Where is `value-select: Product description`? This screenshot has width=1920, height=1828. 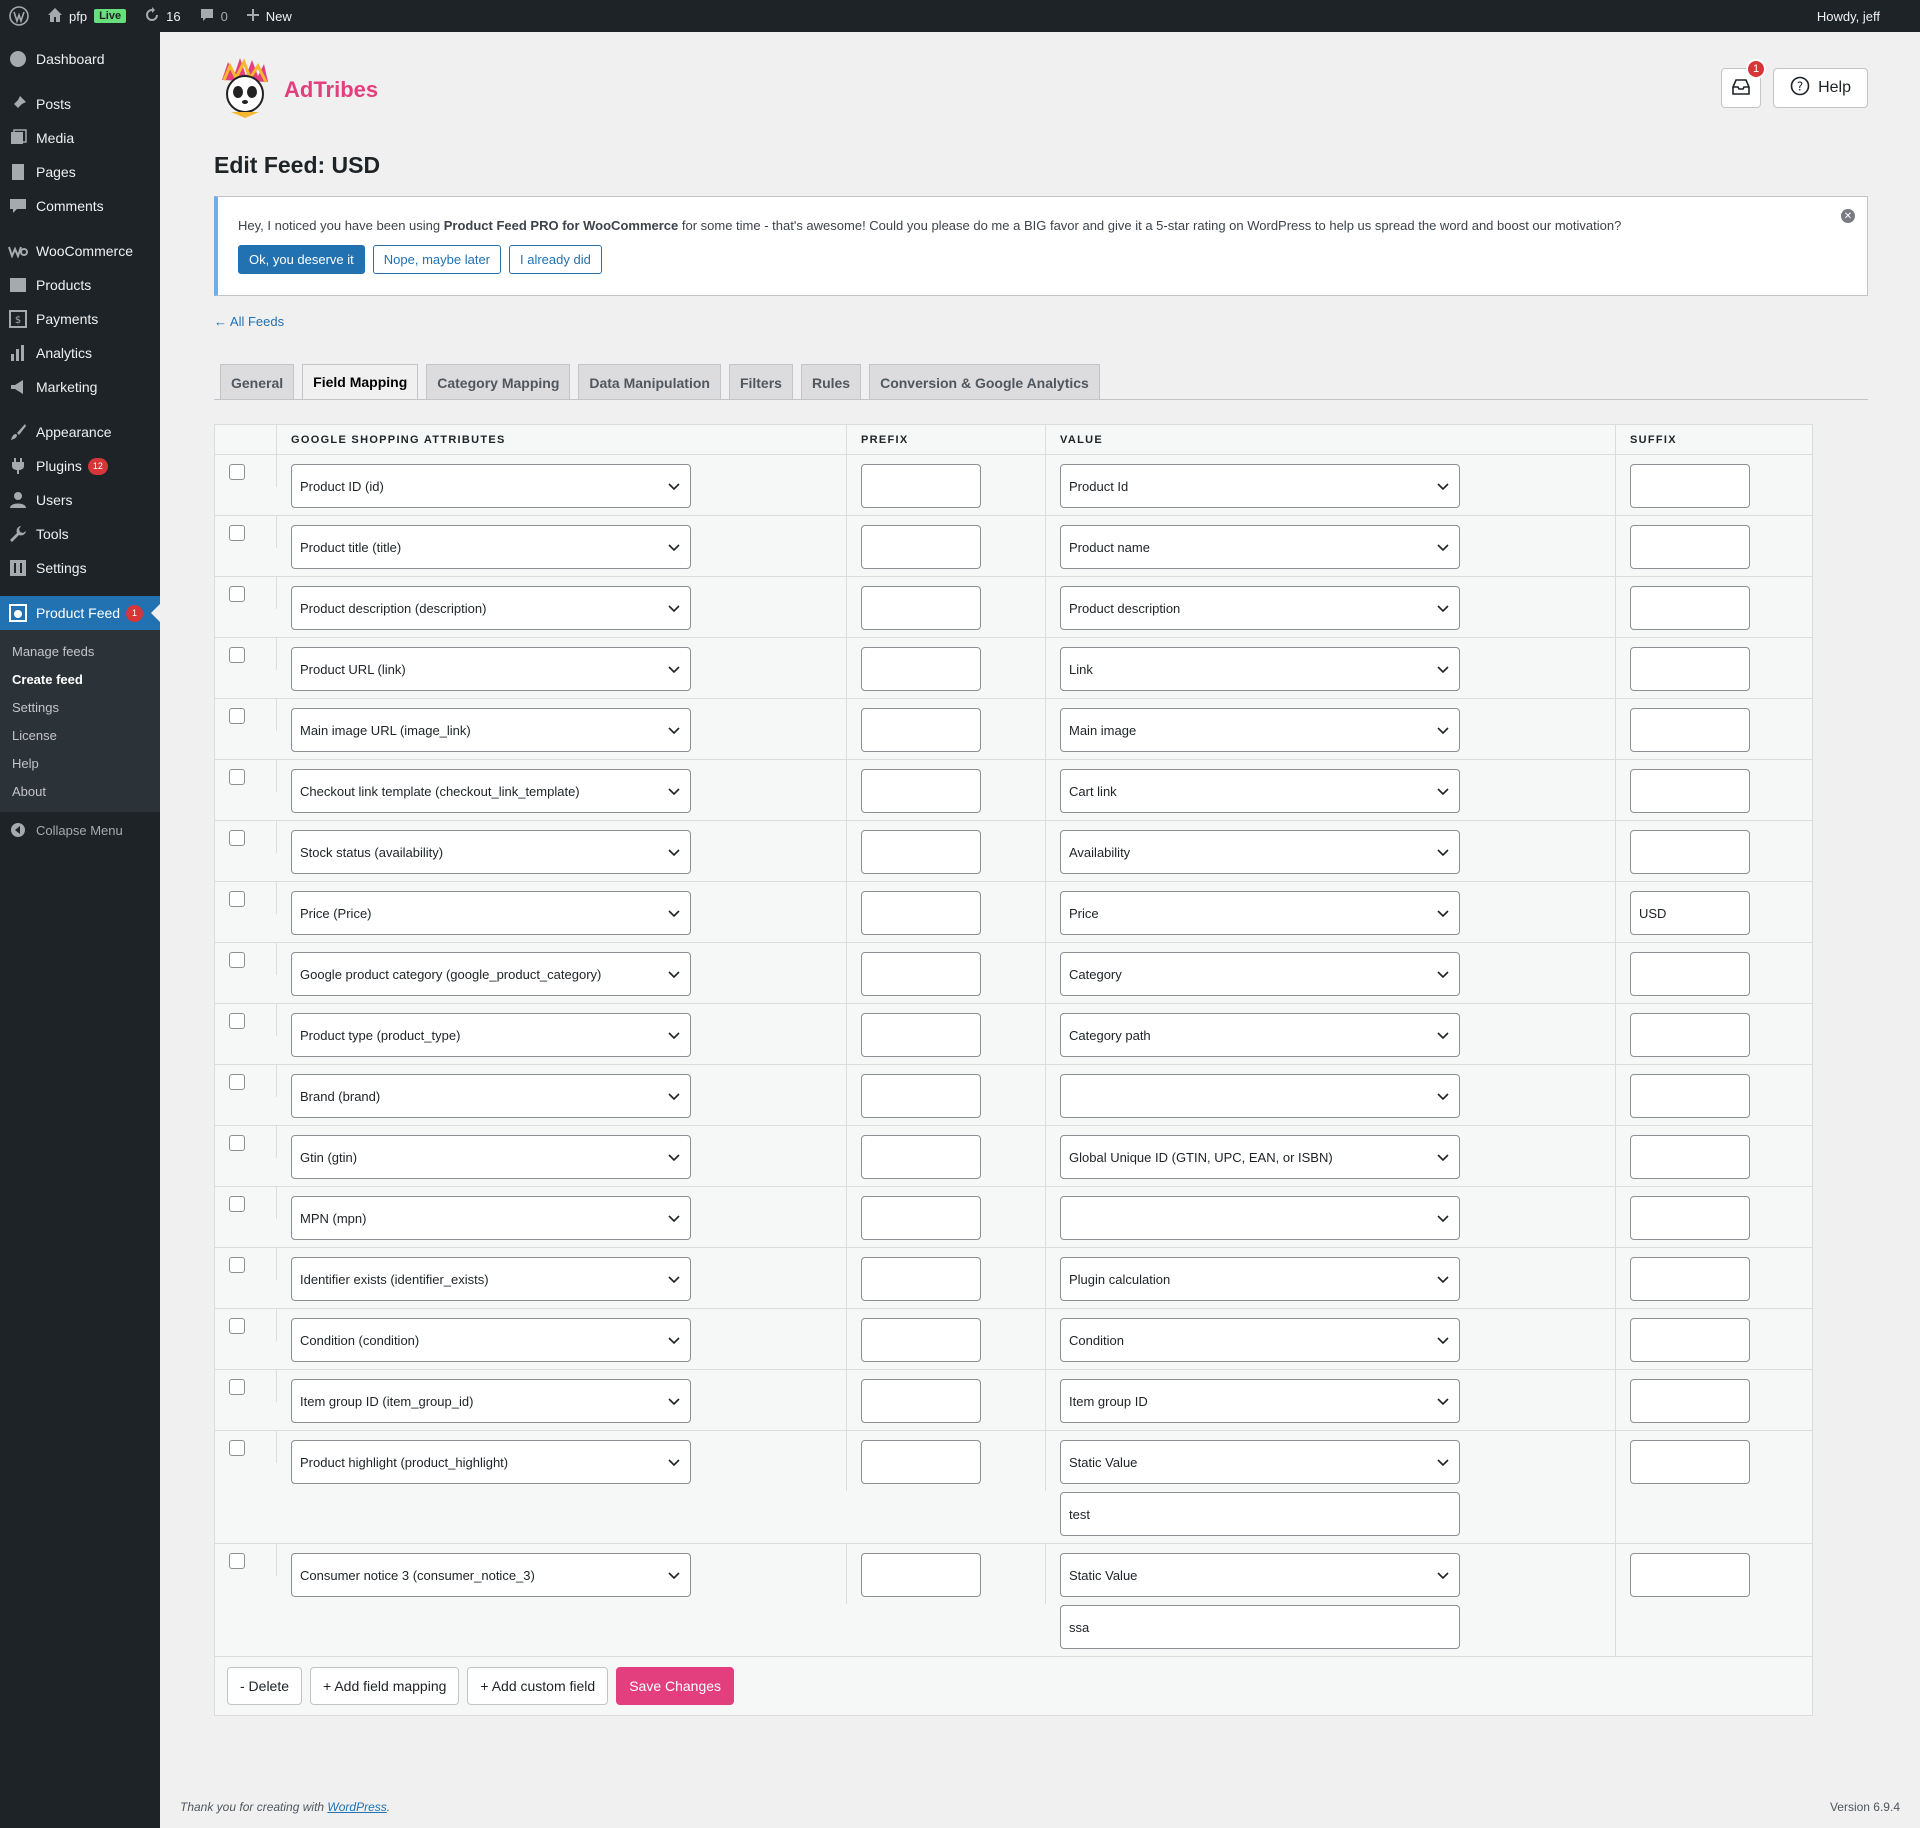
value-select: Product description is located at coordinates (1260, 608).